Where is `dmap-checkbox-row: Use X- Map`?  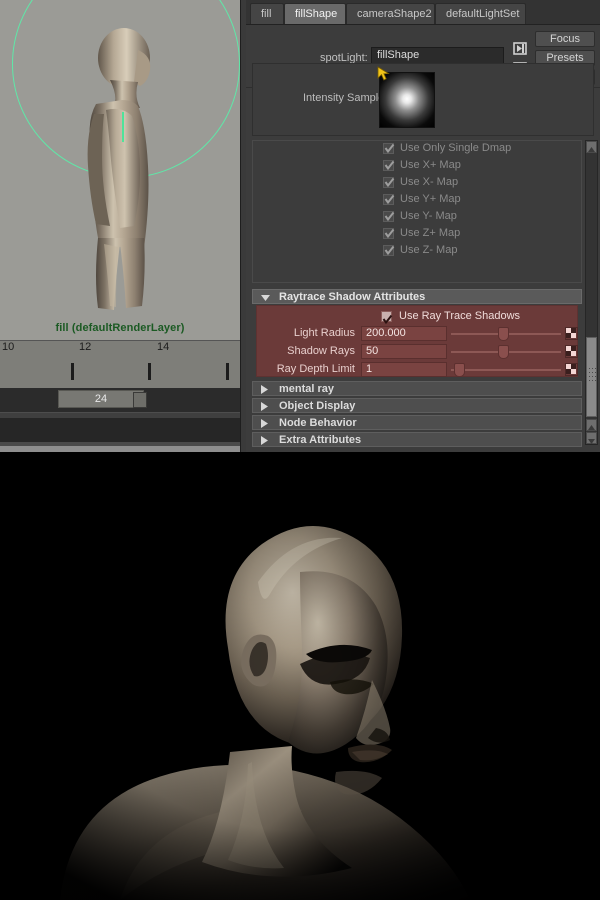 dmap-checkbox-row: Use X- Map is located at coordinates (417, 183).